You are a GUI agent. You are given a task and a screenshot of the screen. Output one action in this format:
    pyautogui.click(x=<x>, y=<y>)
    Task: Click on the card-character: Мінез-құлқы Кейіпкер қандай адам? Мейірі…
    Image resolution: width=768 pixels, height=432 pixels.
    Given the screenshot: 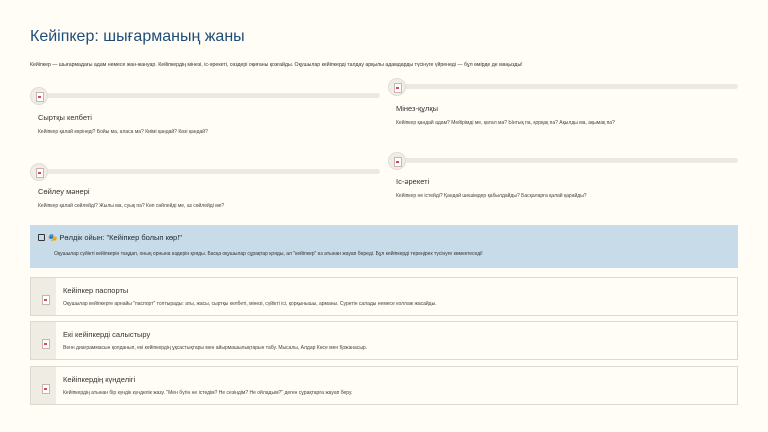 What is the action you would take?
    pyautogui.click(x=563, y=108)
    